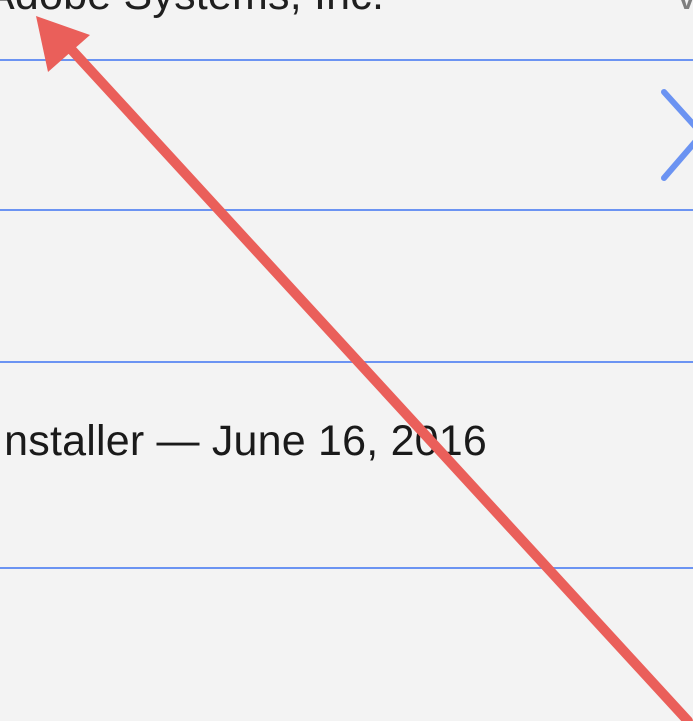 This screenshot has height=721, width=693. I want to click on top-right-truncated-text: v, so click(684, 8).